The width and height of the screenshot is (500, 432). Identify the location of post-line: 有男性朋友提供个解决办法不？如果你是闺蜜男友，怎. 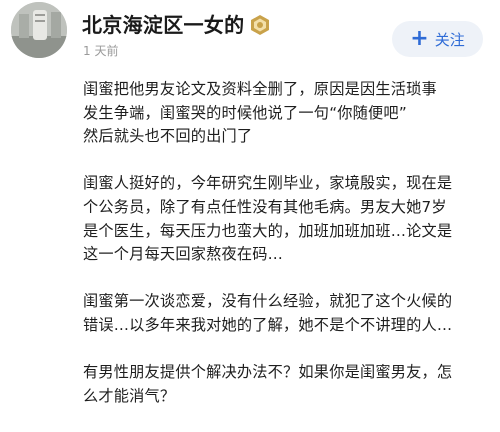
(268, 372).